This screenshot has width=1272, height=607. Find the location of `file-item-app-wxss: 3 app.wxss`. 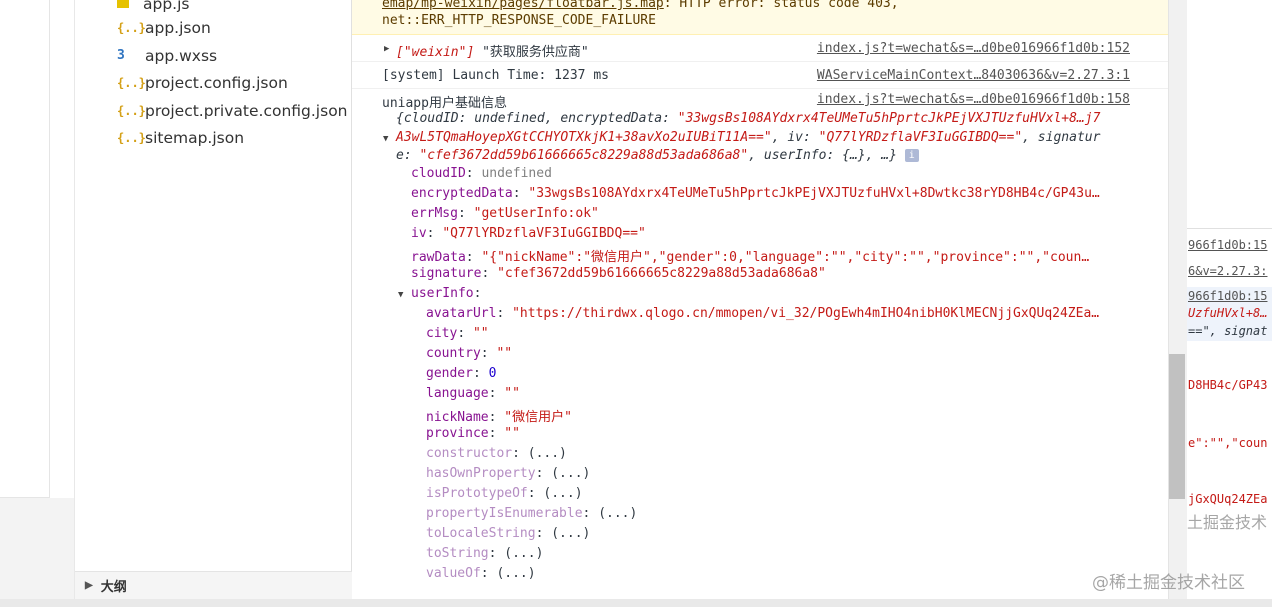

file-item-app-wxss: 3 app.wxss is located at coordinates (167, 55).